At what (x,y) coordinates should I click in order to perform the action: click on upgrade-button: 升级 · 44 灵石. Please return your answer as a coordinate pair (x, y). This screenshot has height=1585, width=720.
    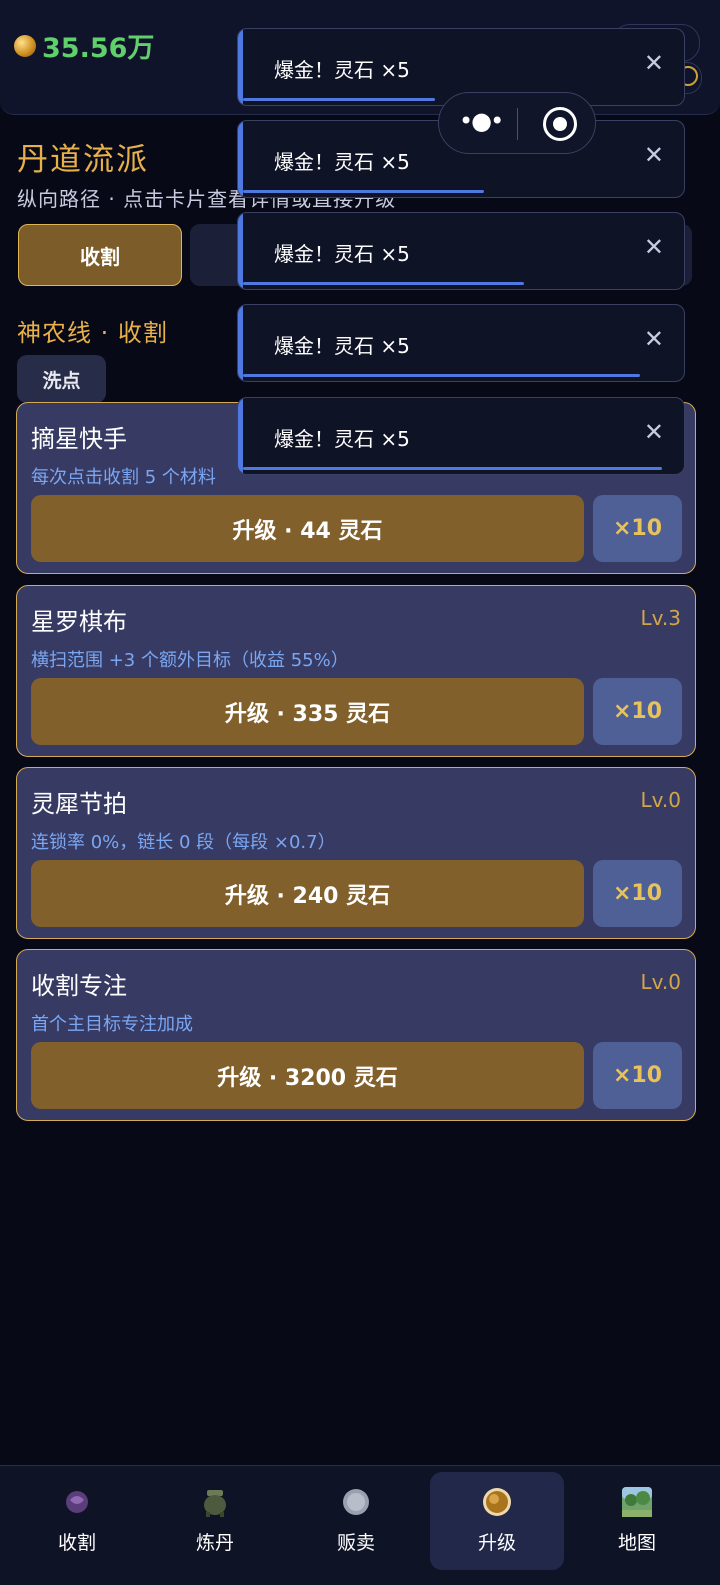
    Looking at the image, I should click on (307, 528).